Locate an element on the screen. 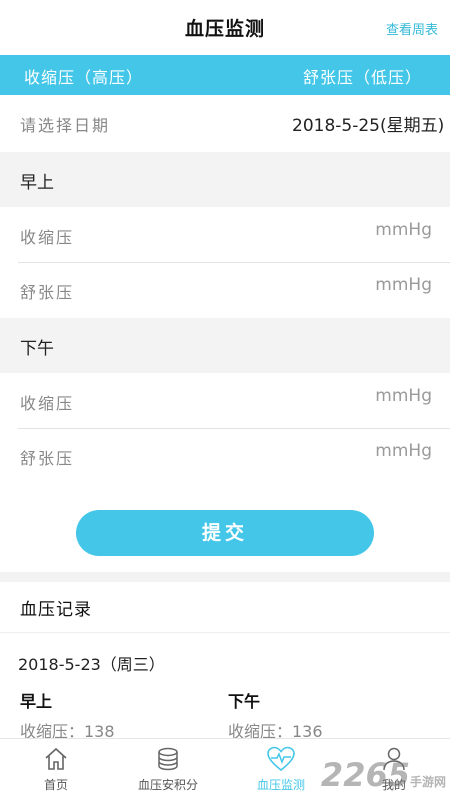 This screenshot has width=450, height=800. submit-area: 提交 is located at coordinates (225, 528).